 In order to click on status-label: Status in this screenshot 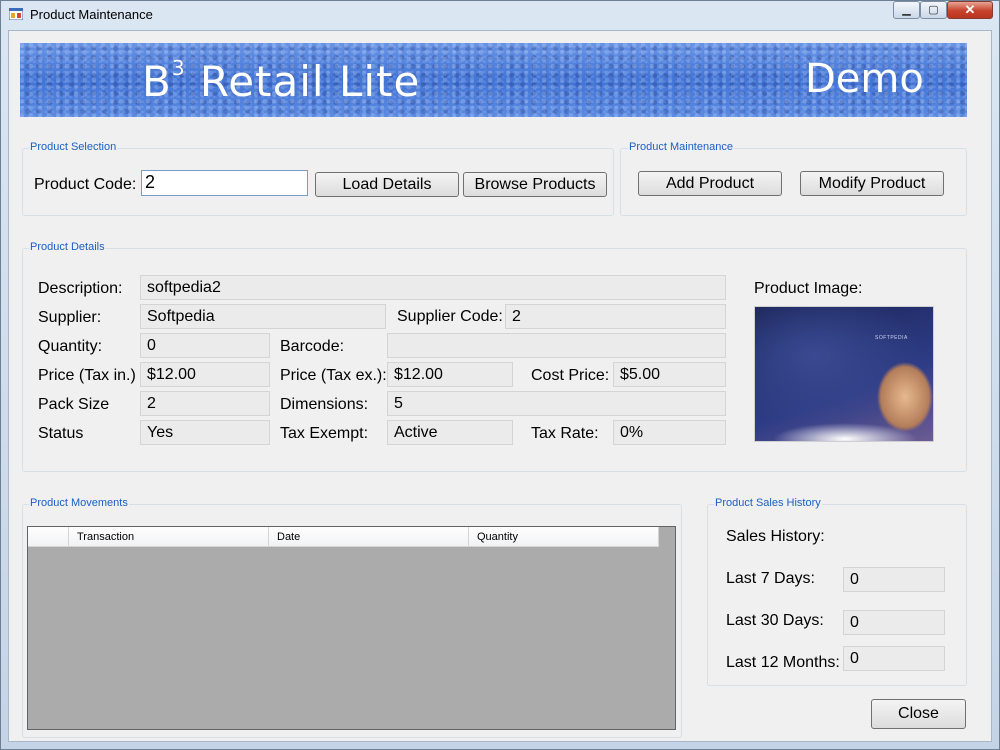, I will do `click(61, 433)`.